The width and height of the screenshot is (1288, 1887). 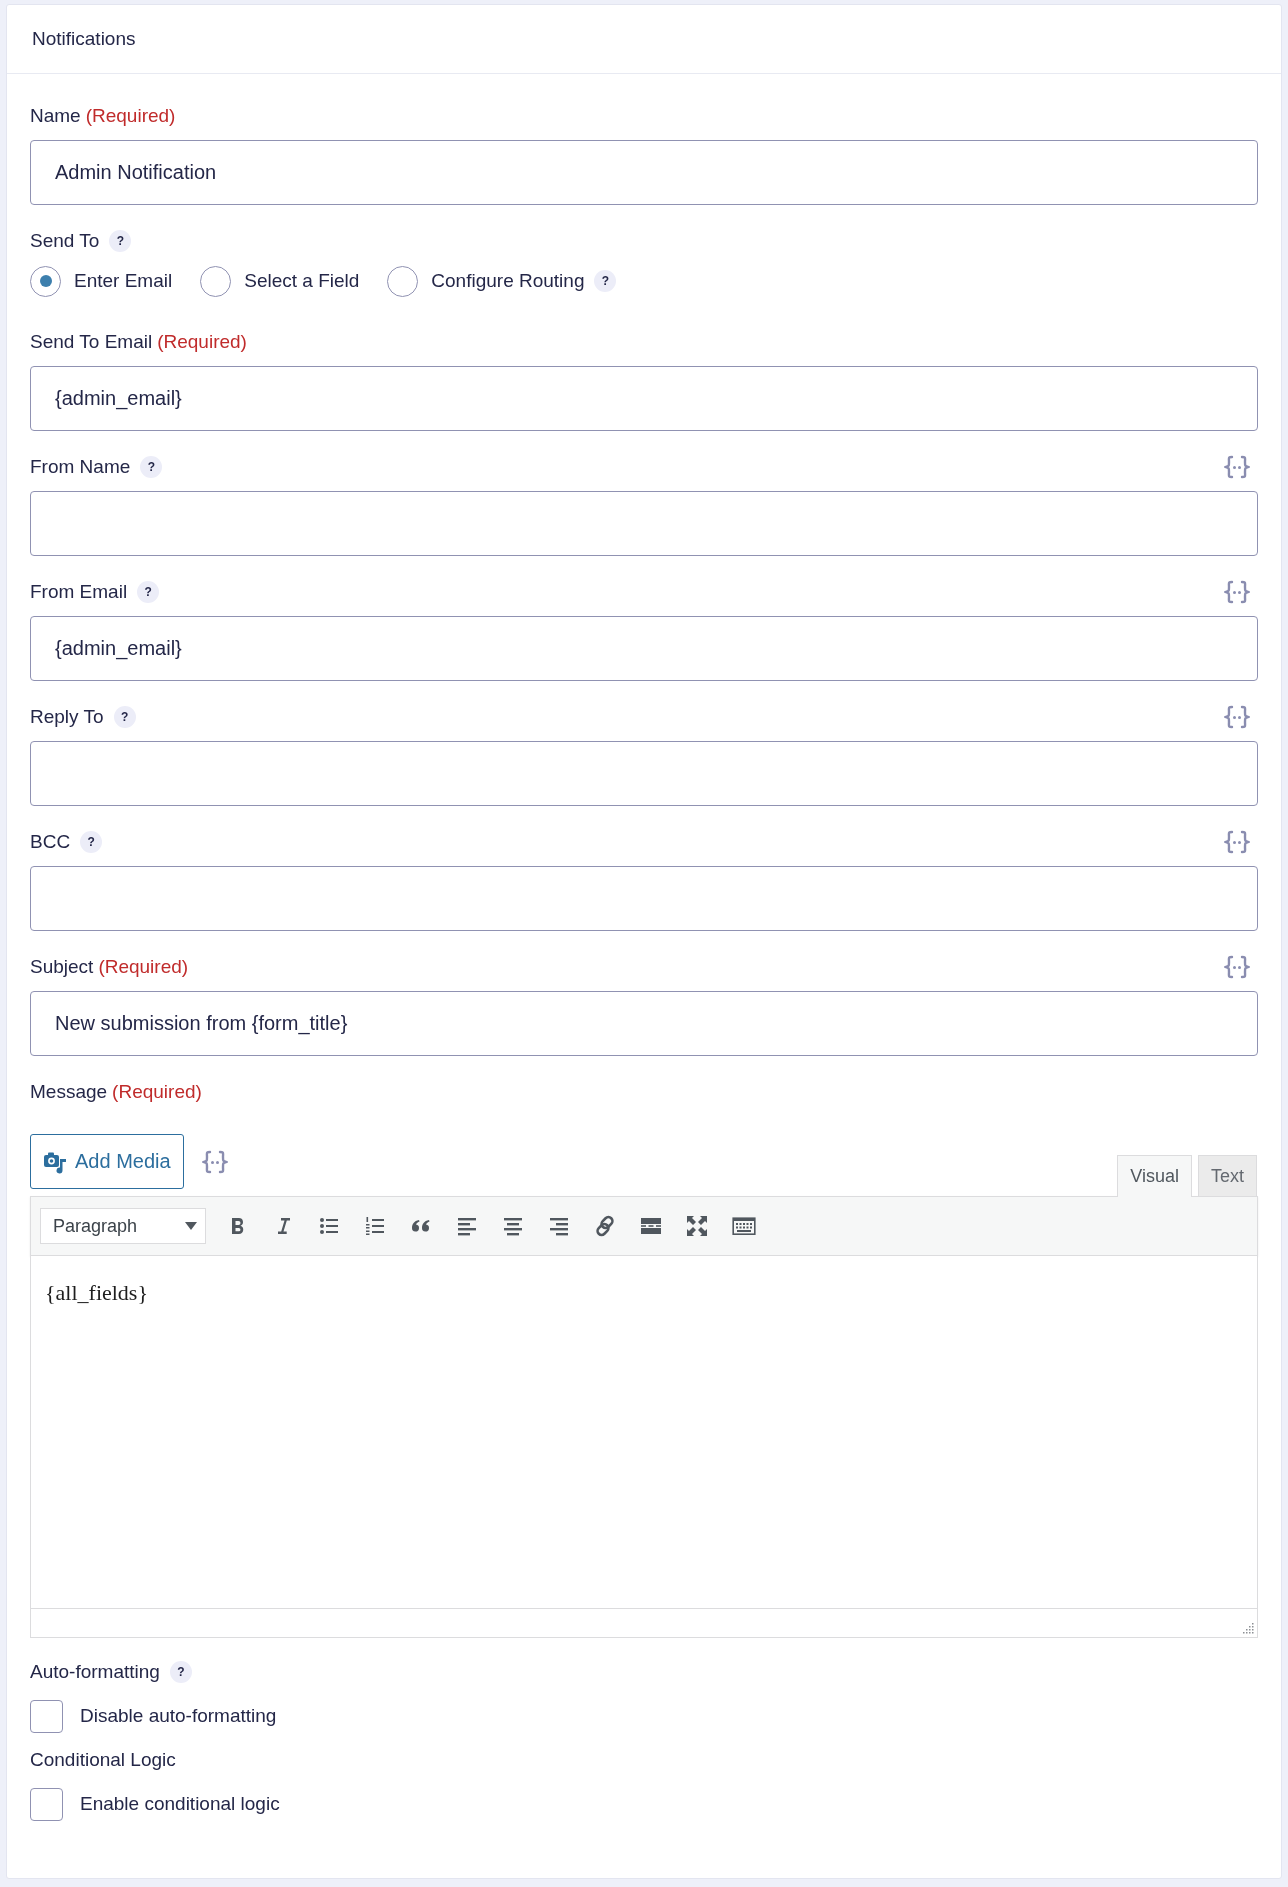 What do you see at coordinates (605, 1226) in the screenshot?
I see `link-icon` at bounding box center [605, 1226].